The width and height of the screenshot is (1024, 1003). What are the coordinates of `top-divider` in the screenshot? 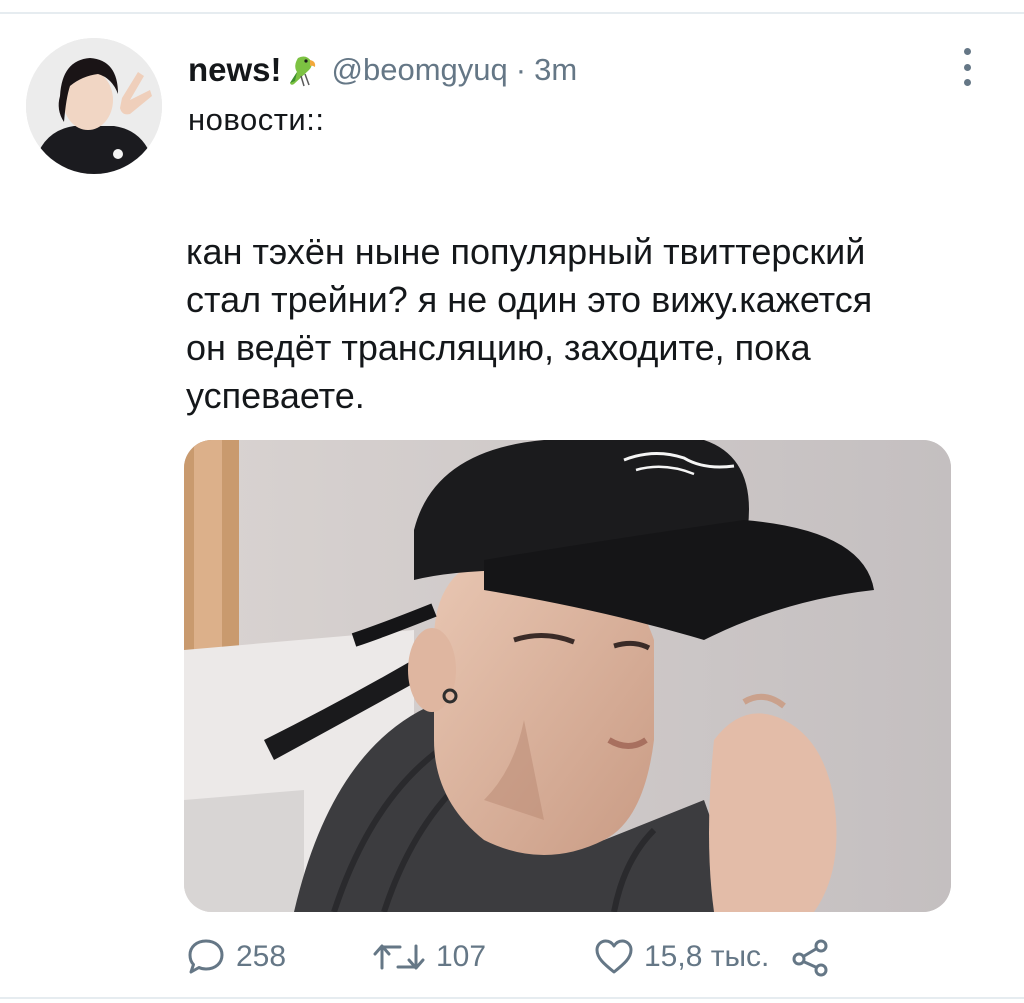 It's located at (512, 13).